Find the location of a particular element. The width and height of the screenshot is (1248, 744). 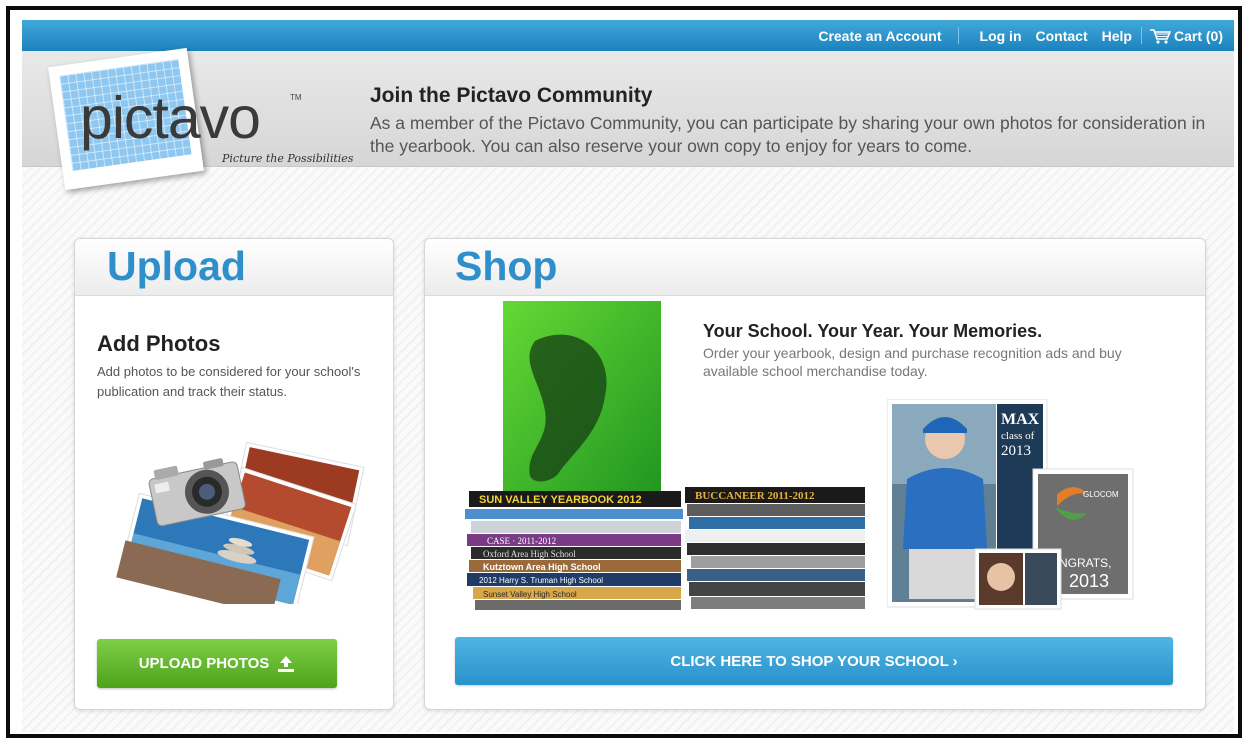

upload-photos-label: UPLOAD PHOTOS is located at coordinates (204, 663).